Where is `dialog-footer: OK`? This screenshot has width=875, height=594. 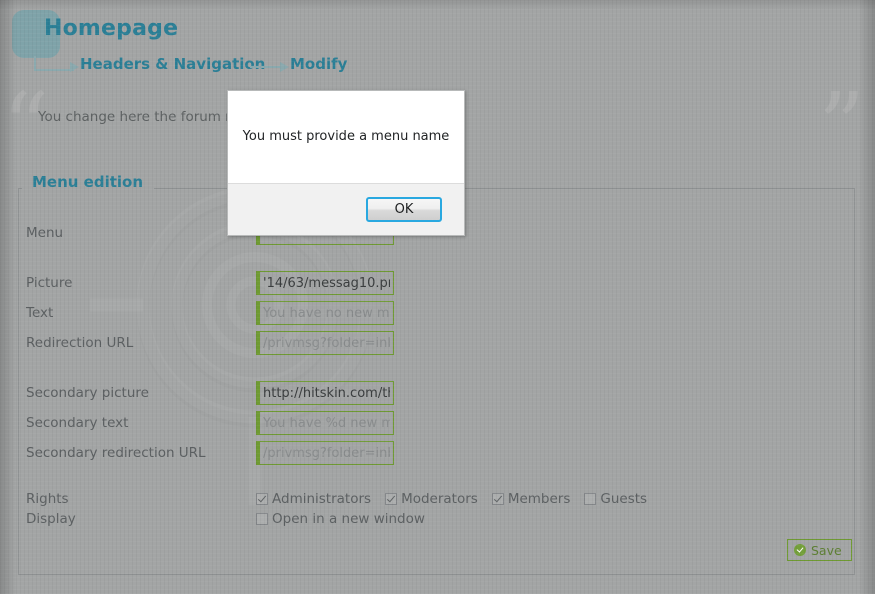 dialog-footer: OK is located at coordinates (346, 209).